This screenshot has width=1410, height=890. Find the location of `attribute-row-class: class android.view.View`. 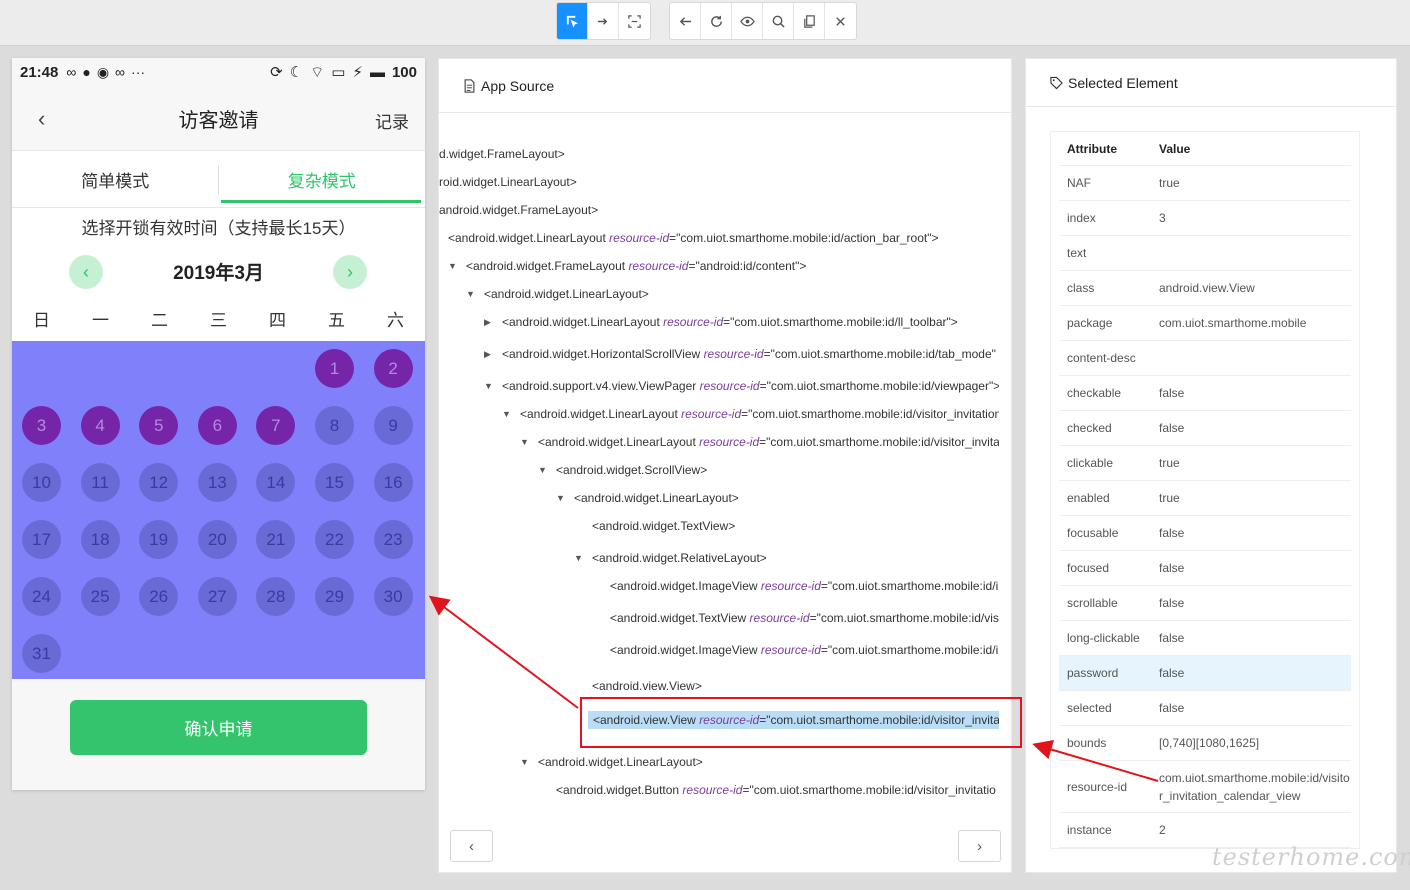

attribute-row-class: class android.view.View is located at coordinates (1205, 288).